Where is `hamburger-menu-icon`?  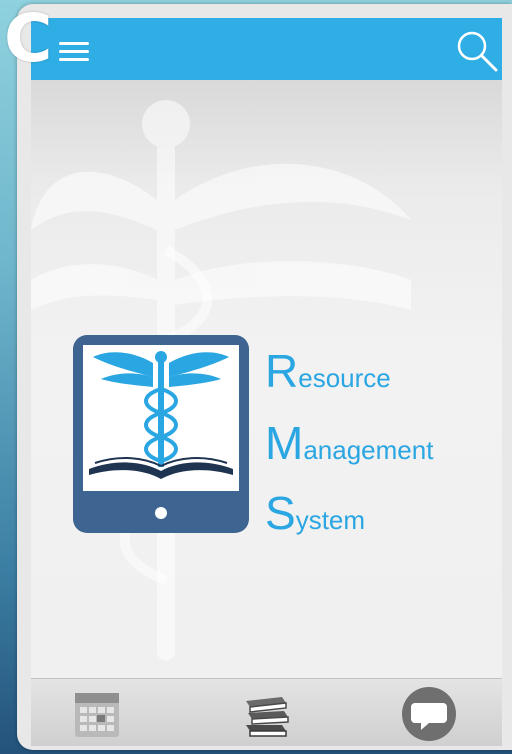
hamburger-menu-icon is located at coordinates (74, 43).